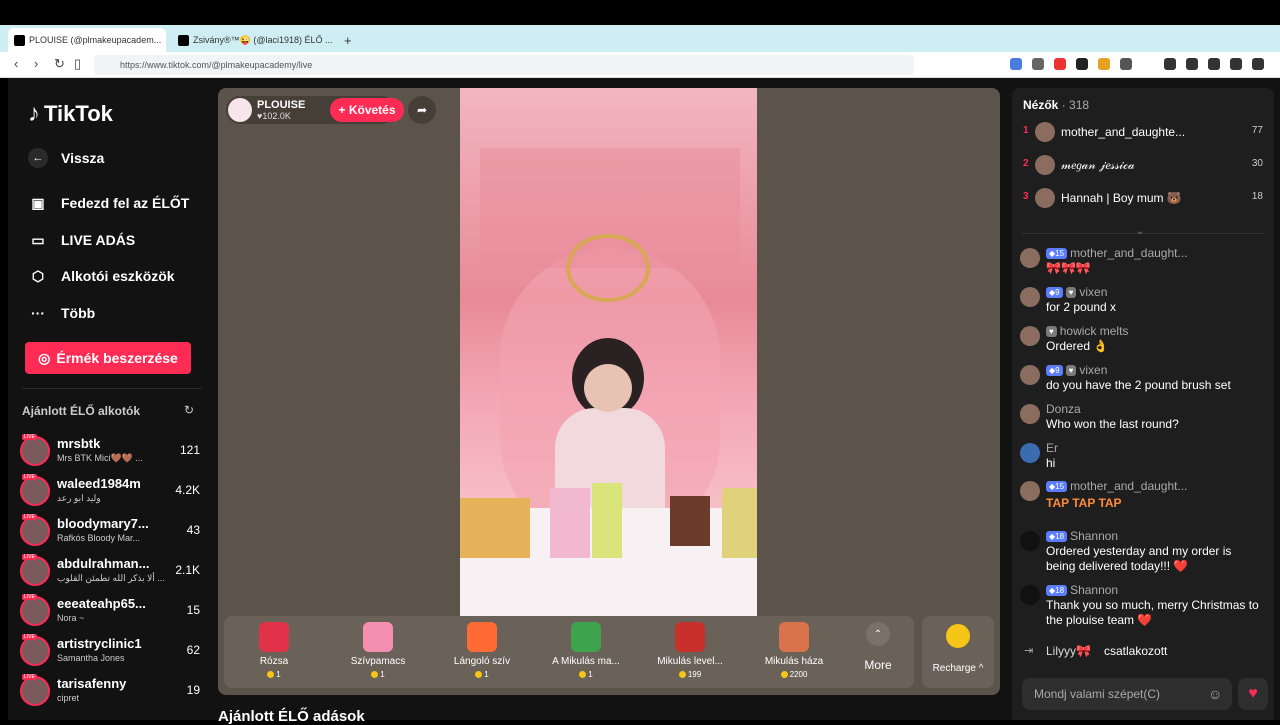  I want to click on creator-item: LIVE eeeateahp65... Nora ~ 15, so click(110, 612).